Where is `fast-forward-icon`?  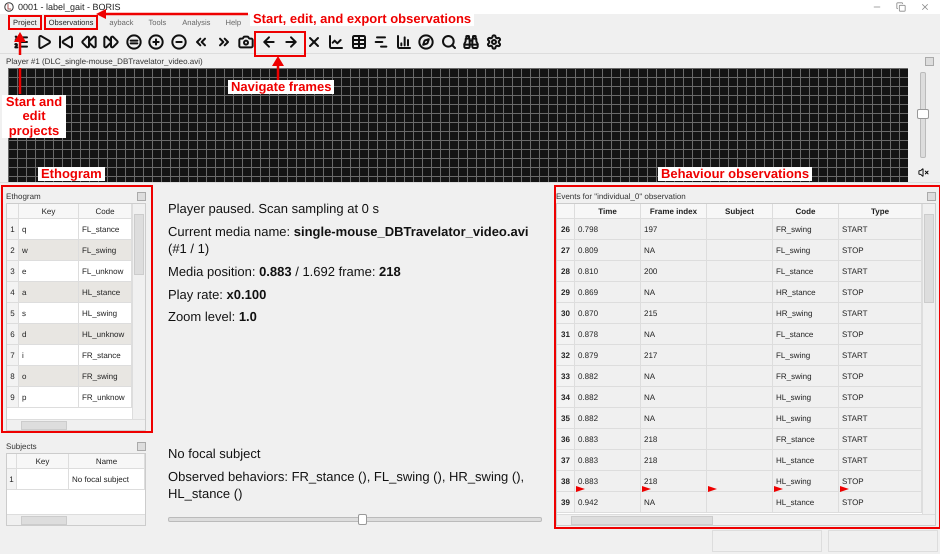 fast-forward-icon is located at coordinates (111, 42).